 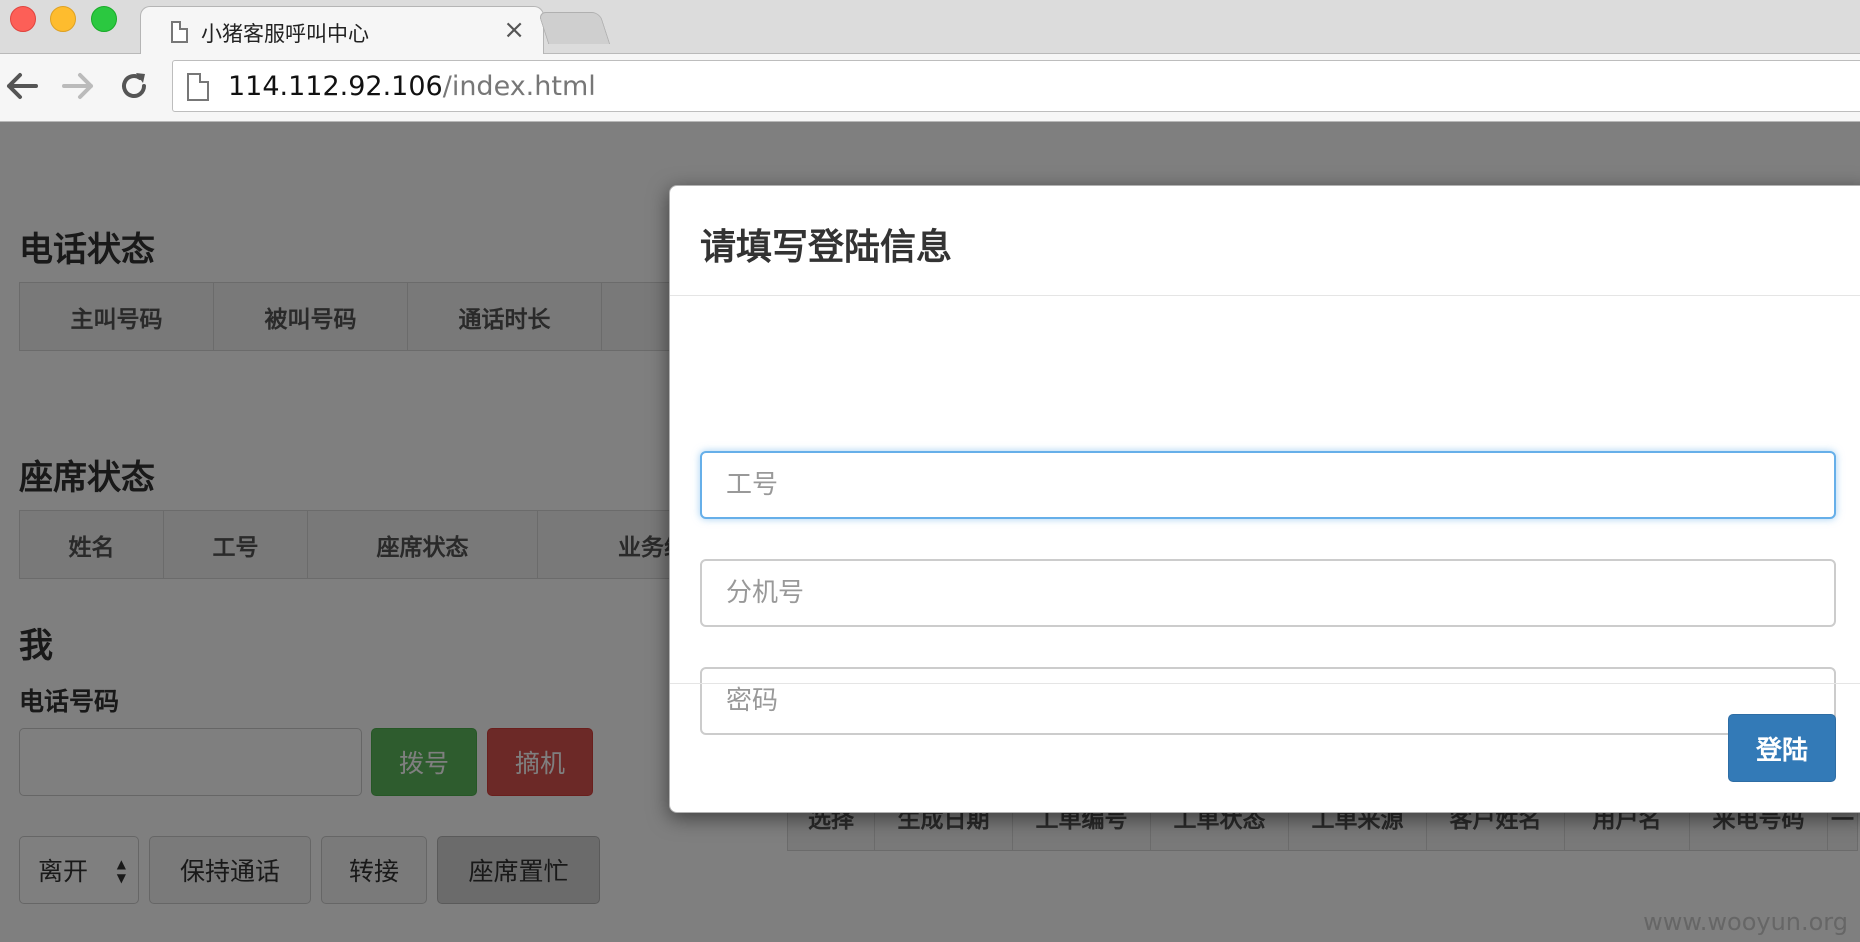 I want to click on browser-tab-active: 小猪客服呼叫中心 ×, so click(x=342, y=30).